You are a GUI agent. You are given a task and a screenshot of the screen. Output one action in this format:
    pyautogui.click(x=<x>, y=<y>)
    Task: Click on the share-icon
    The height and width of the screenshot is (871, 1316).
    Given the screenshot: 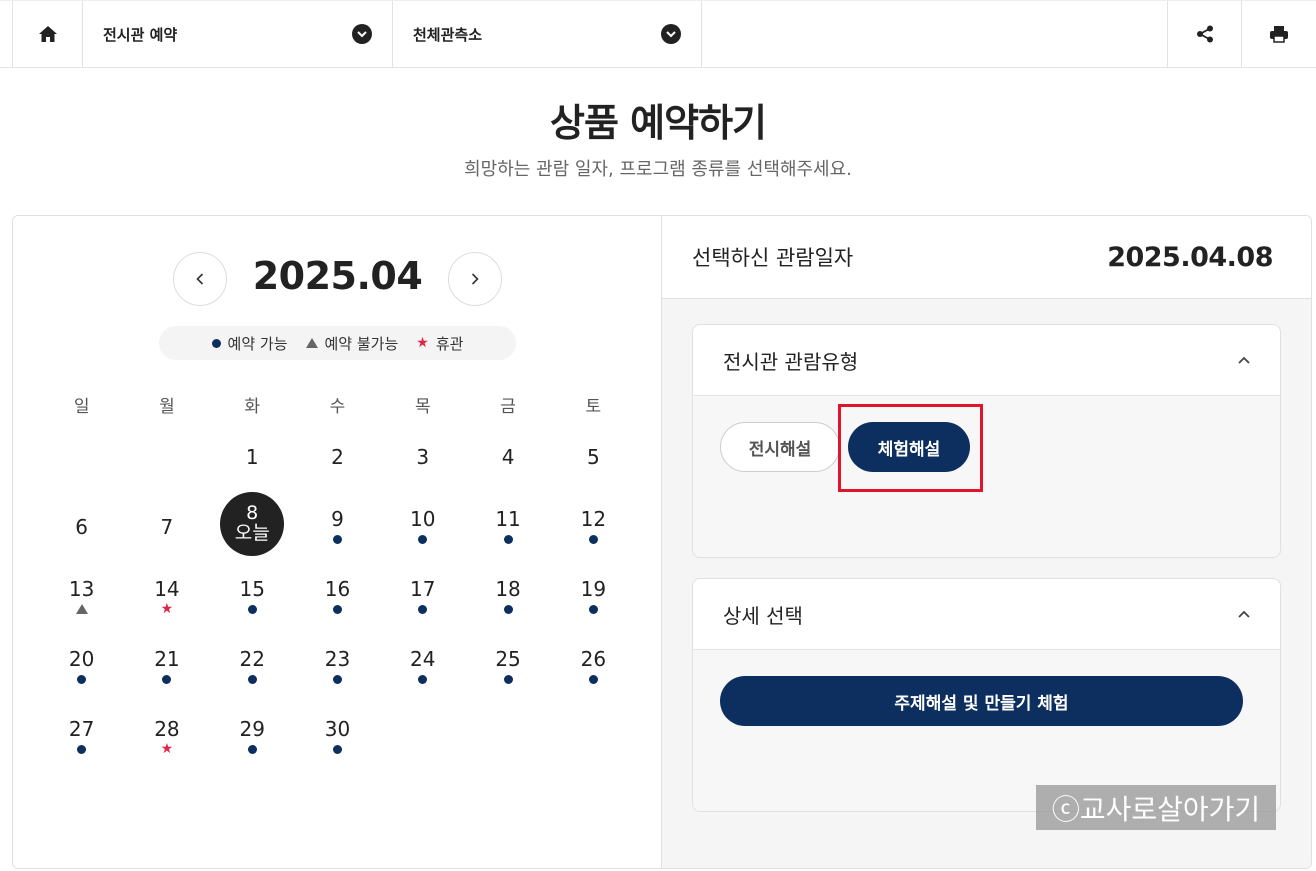 What is the action you would take?
    pyautogui.click(x=1205, y=34)
    